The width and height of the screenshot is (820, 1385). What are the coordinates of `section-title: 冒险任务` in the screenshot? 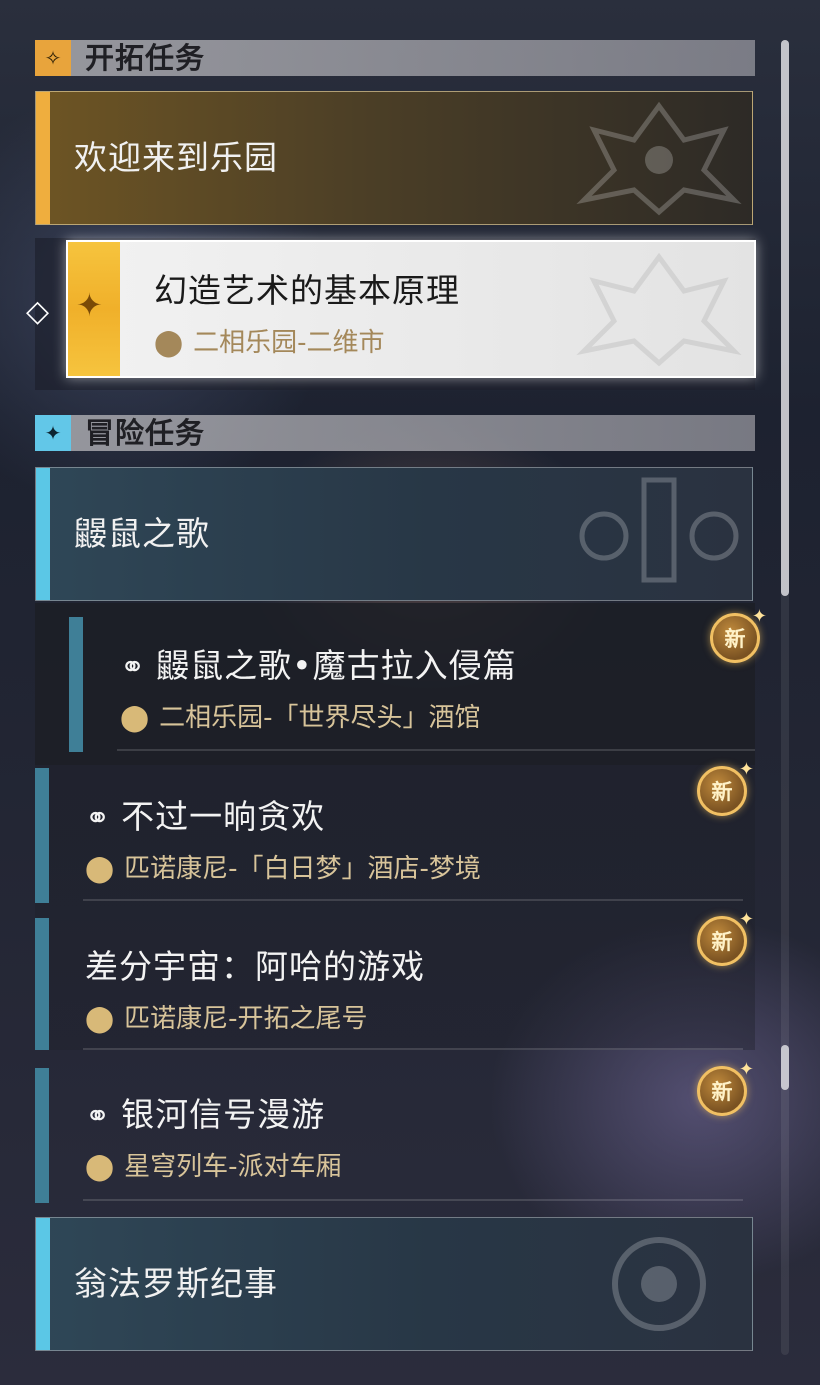 It's located at (145, 433).